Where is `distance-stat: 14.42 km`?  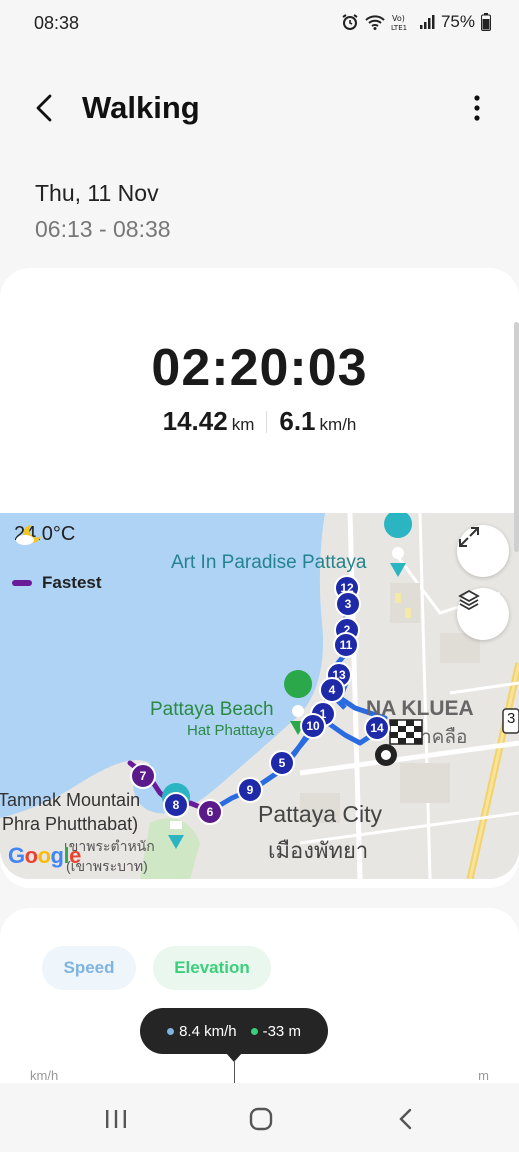
distance-stat: 14.42 km is located at coordinates (209, 421).